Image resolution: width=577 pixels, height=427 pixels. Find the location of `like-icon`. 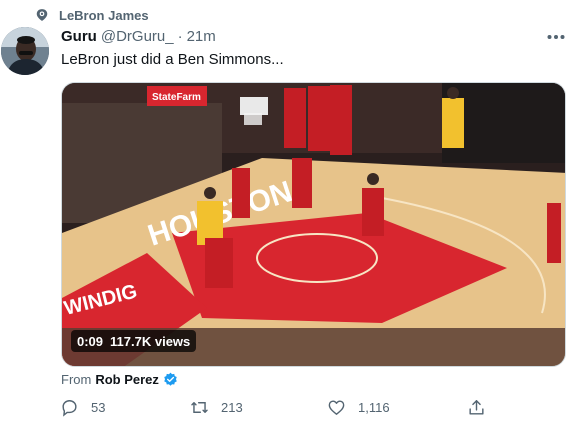

like-icon is located at coordinates (336, 407).